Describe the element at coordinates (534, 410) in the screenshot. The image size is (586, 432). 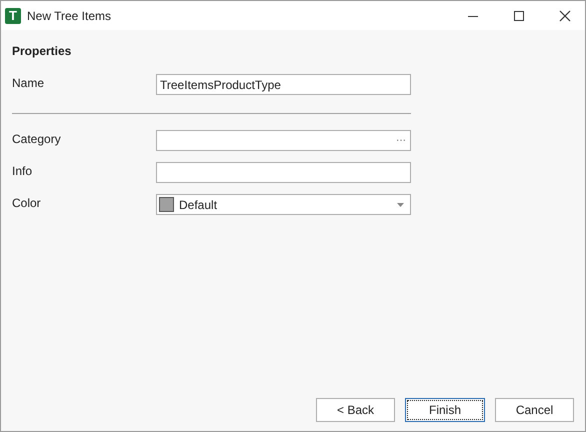
I see `dialog-button: Cancel` at that location.